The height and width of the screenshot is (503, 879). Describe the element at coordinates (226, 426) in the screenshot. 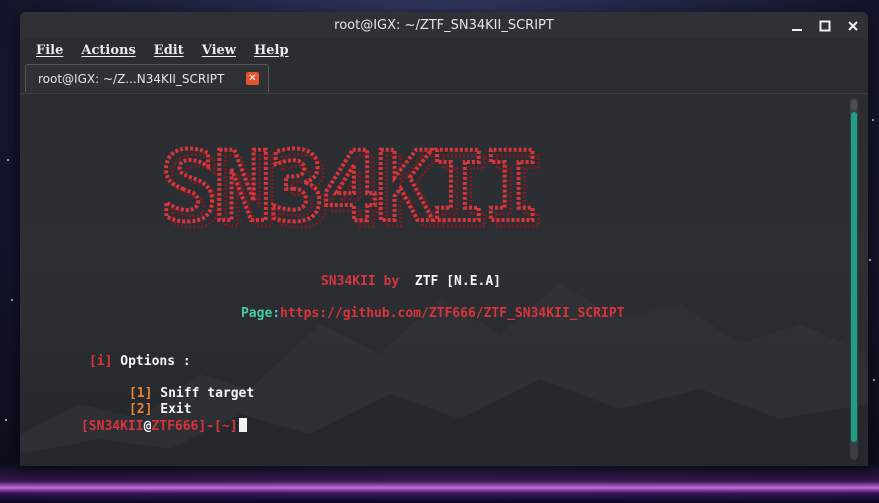

I see `prompt-dir: [~]` at that location.